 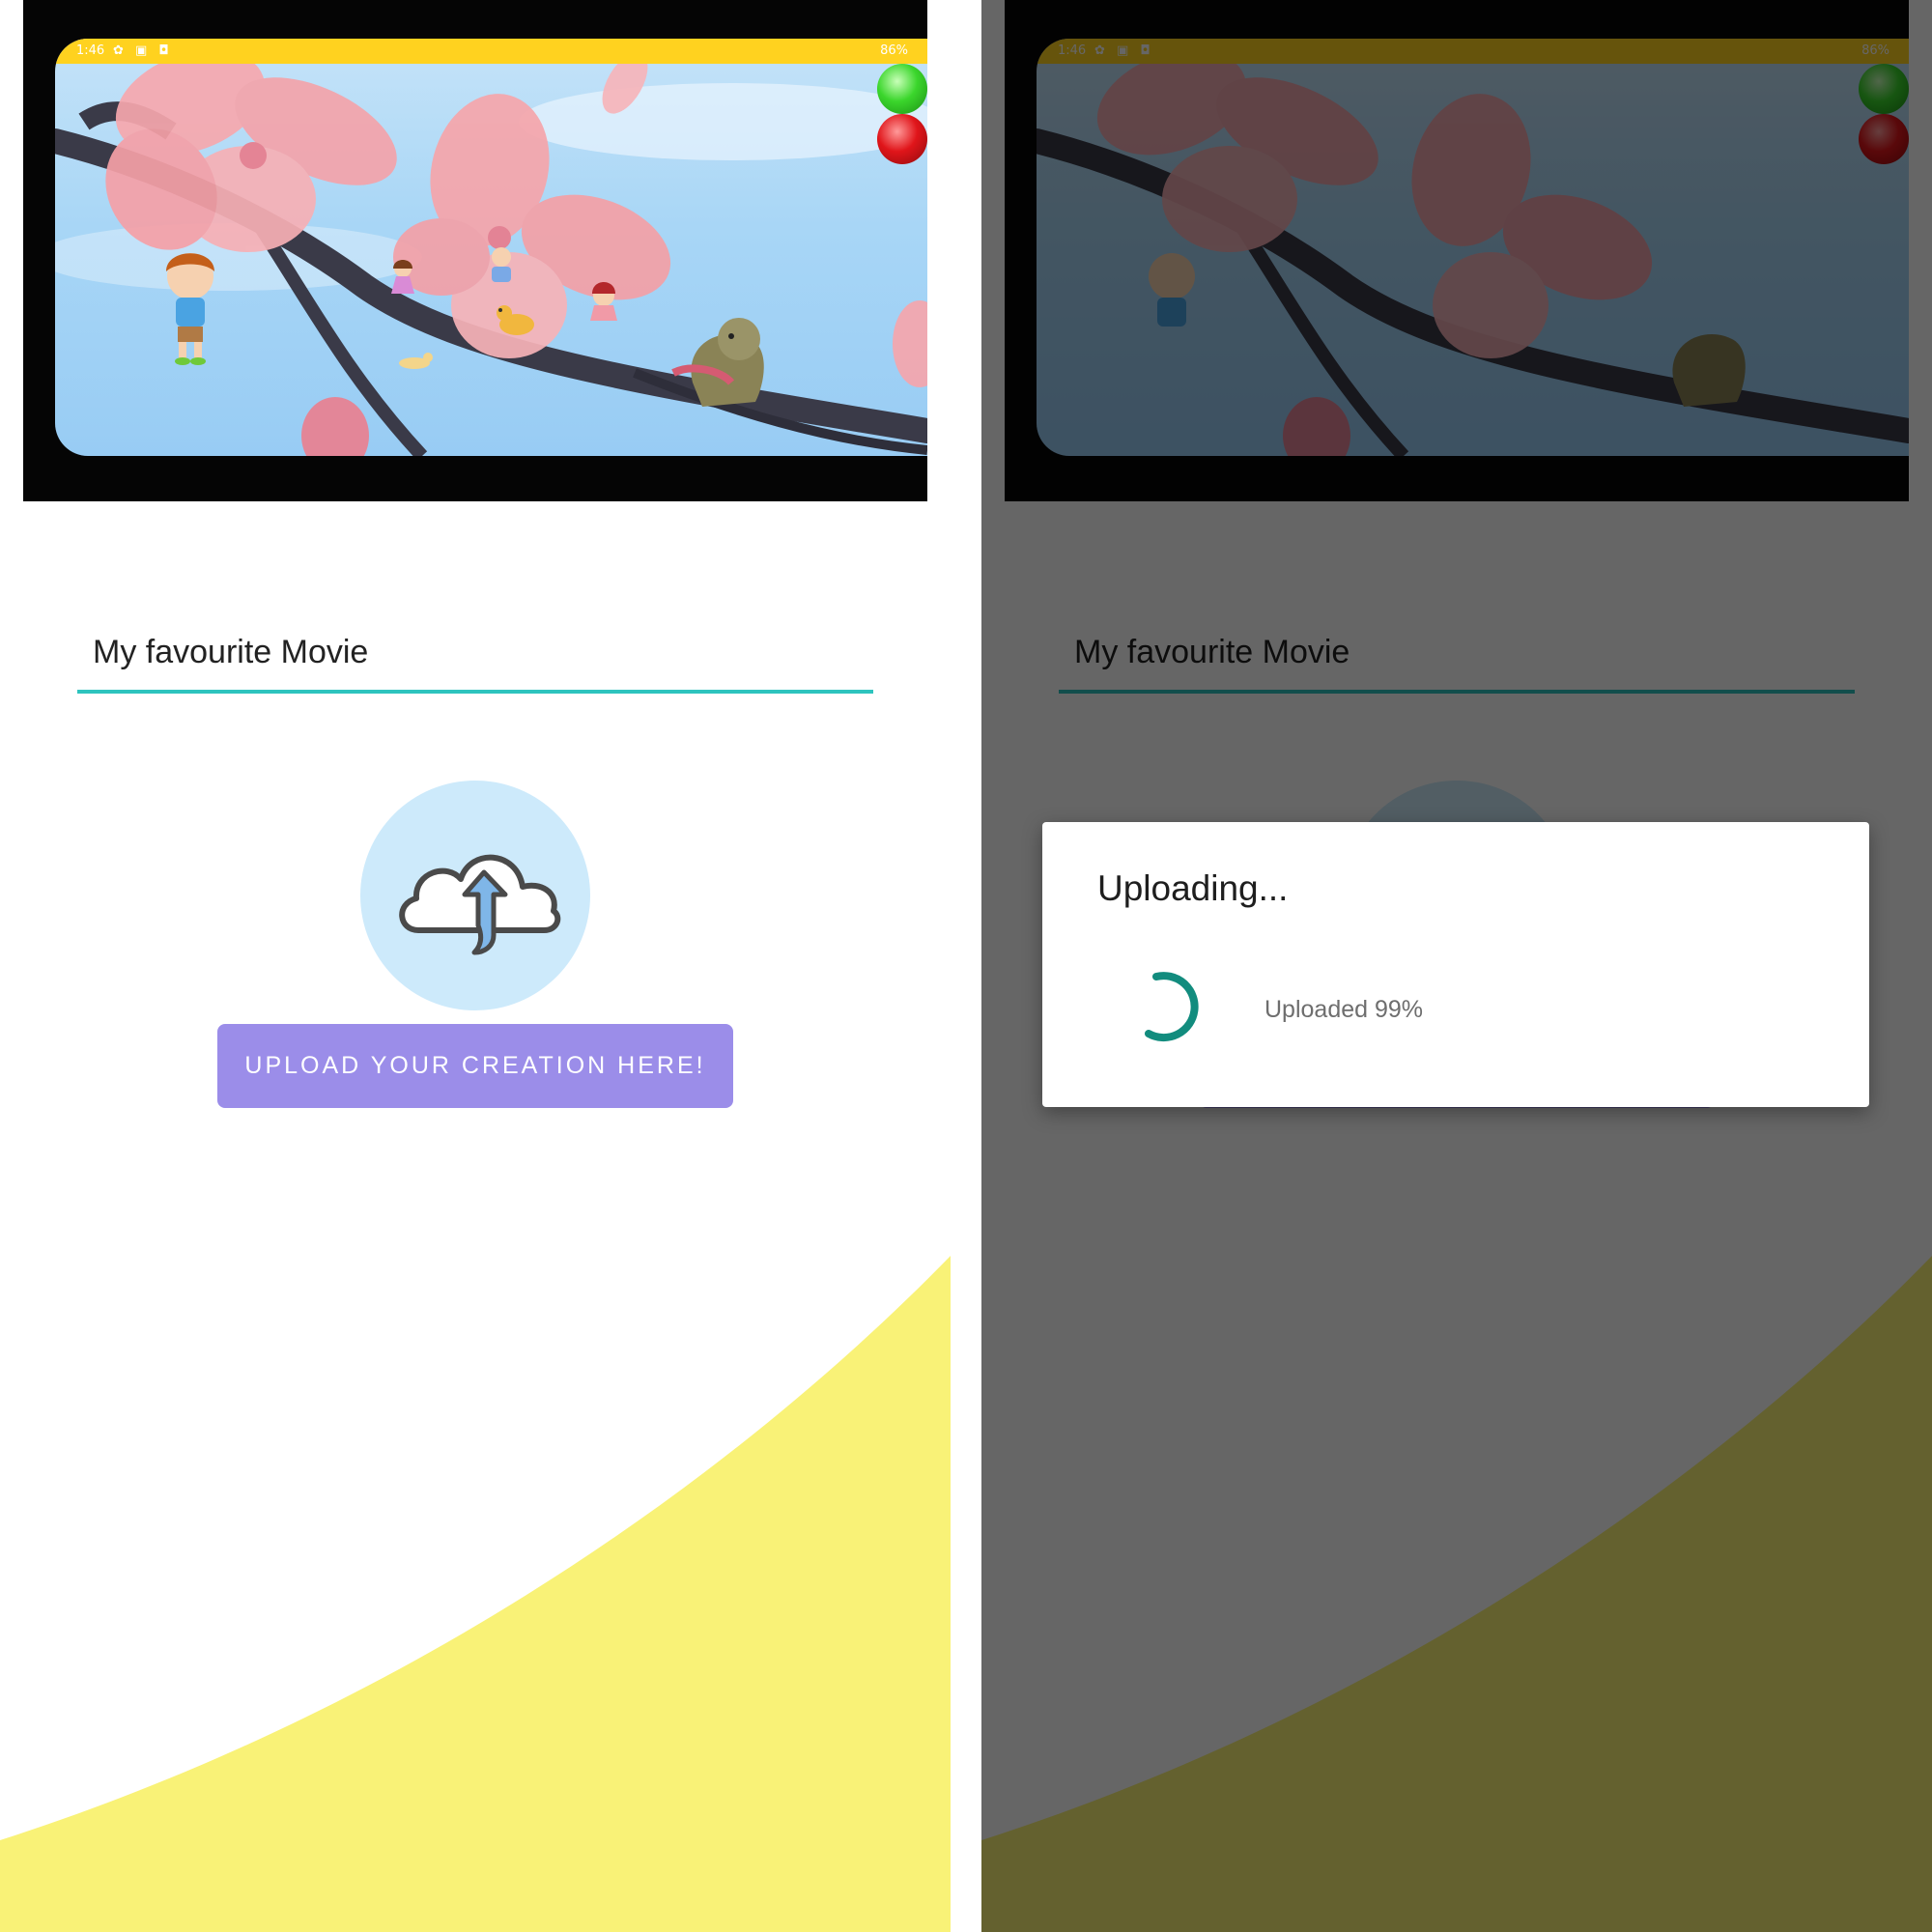 What do you see at coordinates (491, 51) in the screenshot?
I see `phone-status-bar: 1:46 ✿ ▣ ◘ 86%` at bounding box center [491, 51].